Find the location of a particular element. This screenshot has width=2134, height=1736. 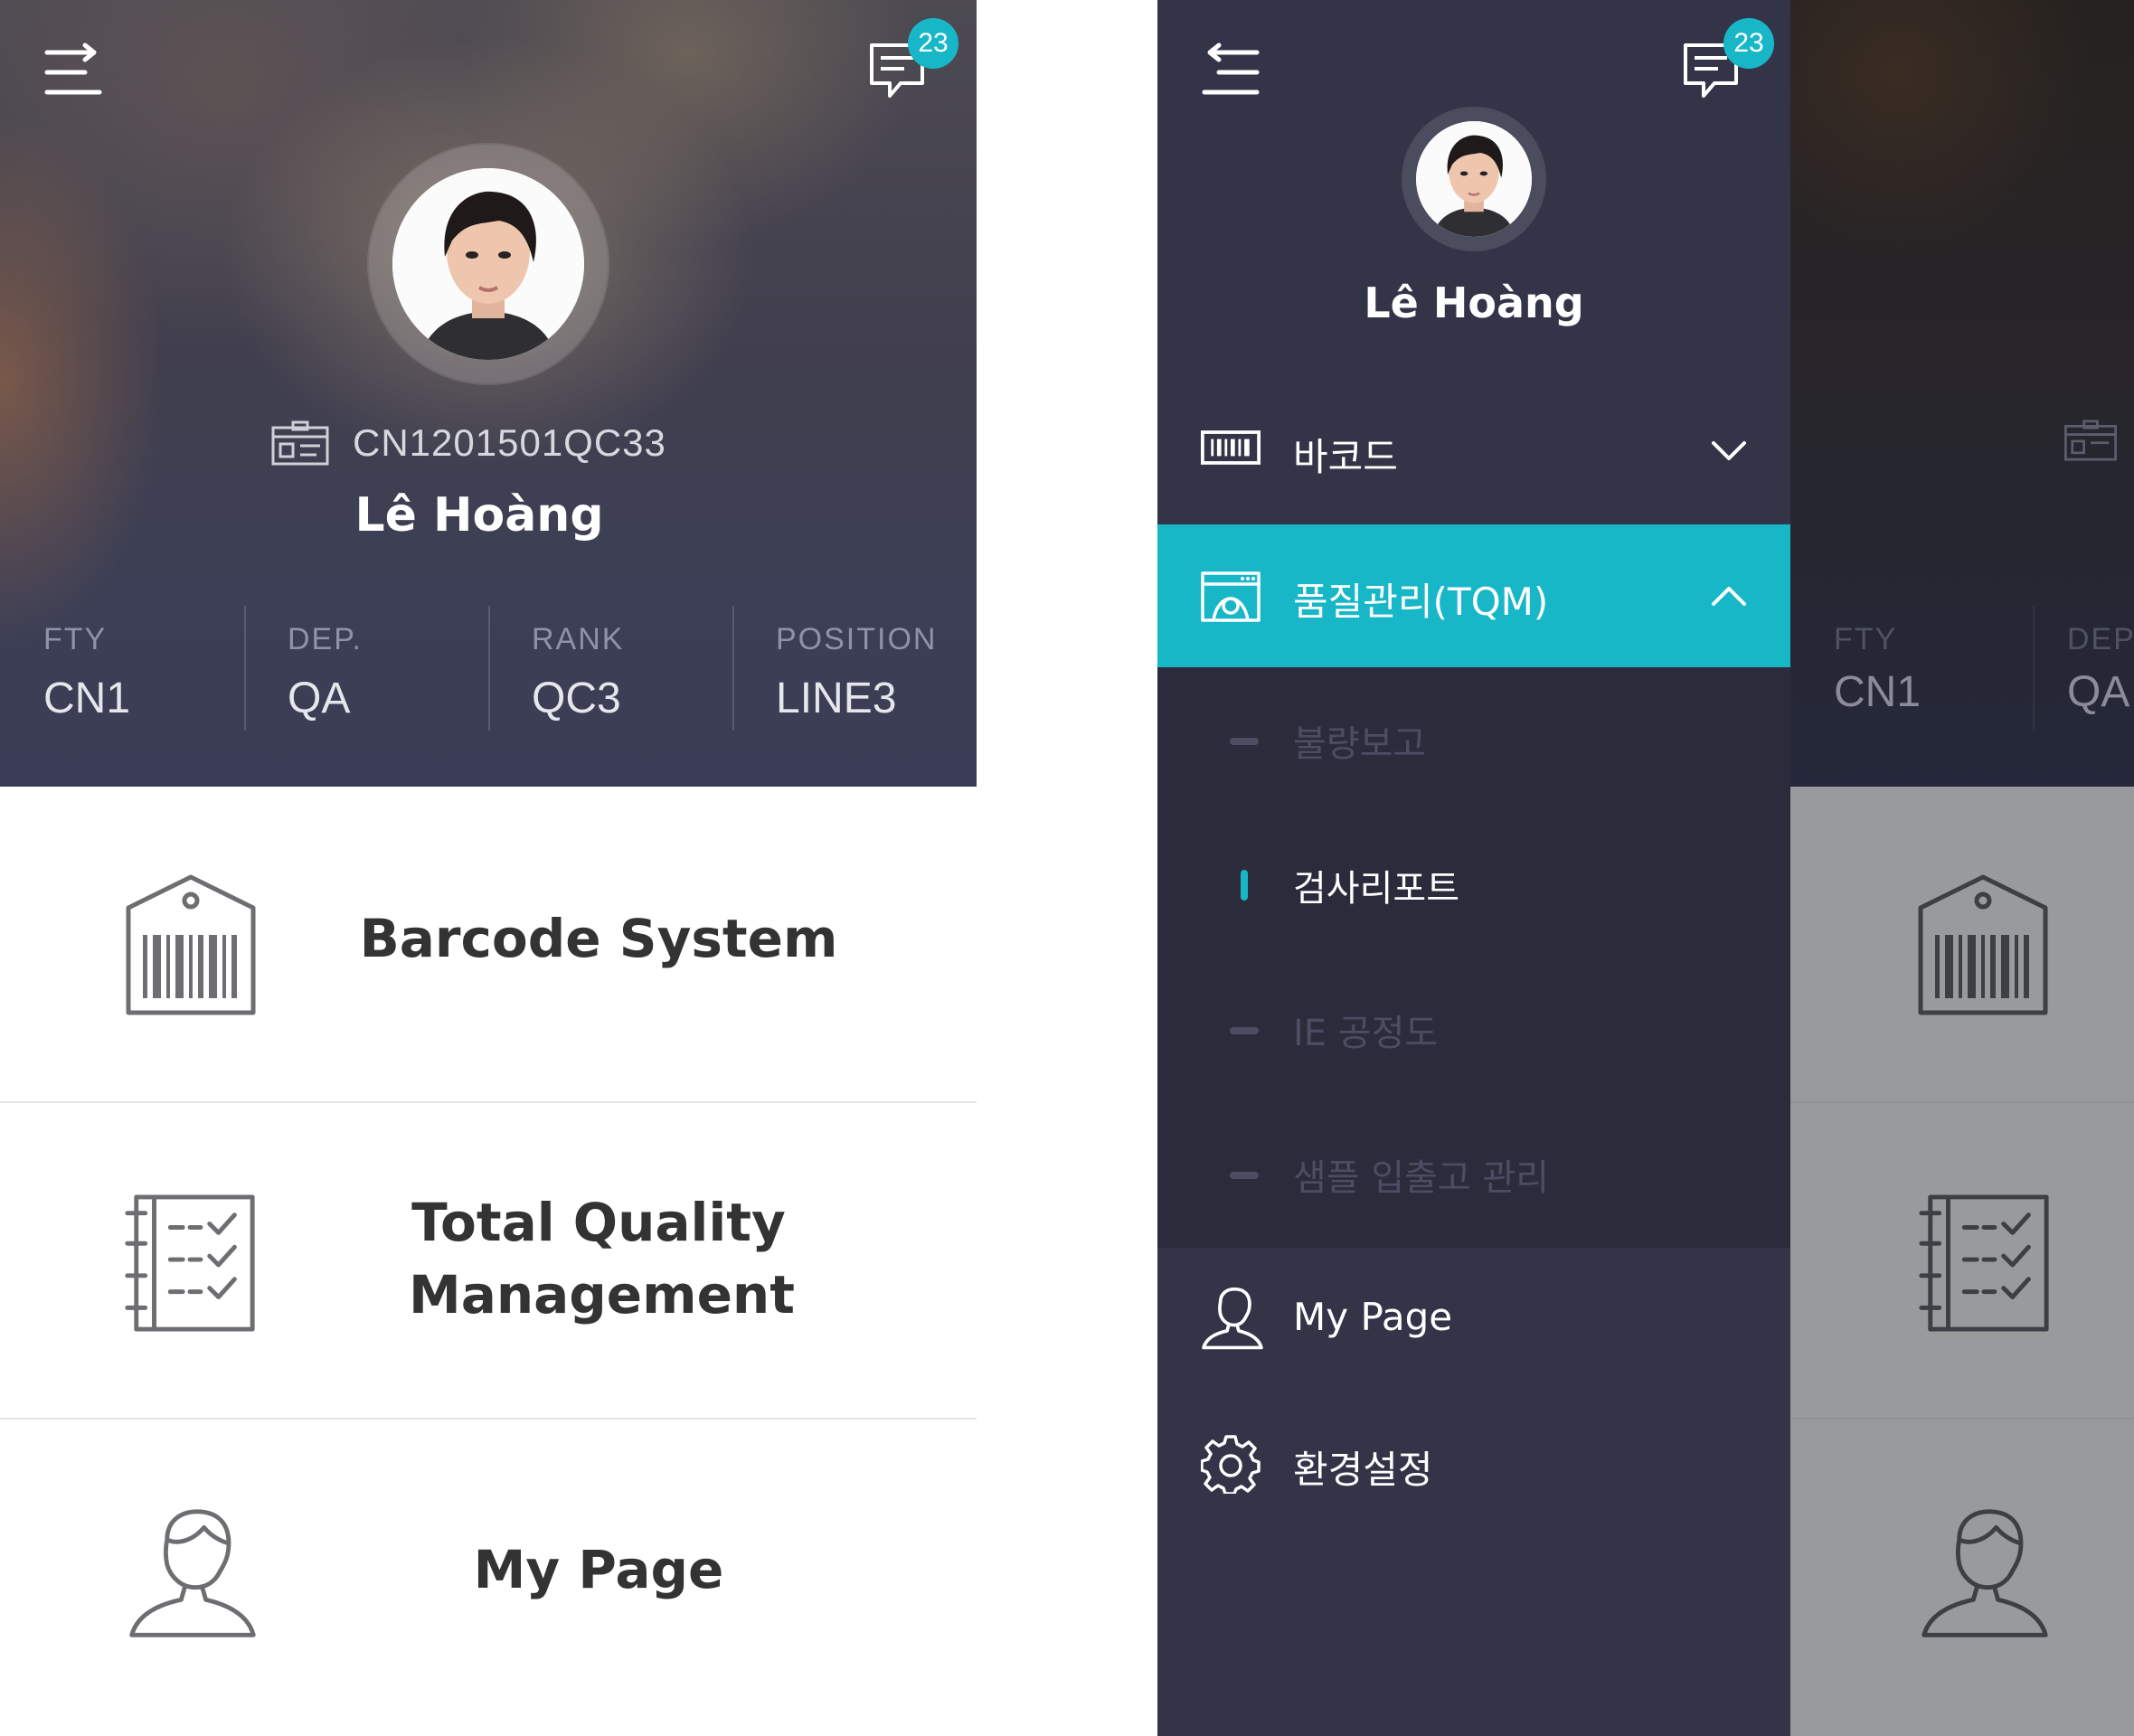

quality-window-icon is located at coordinates (1231, 596).